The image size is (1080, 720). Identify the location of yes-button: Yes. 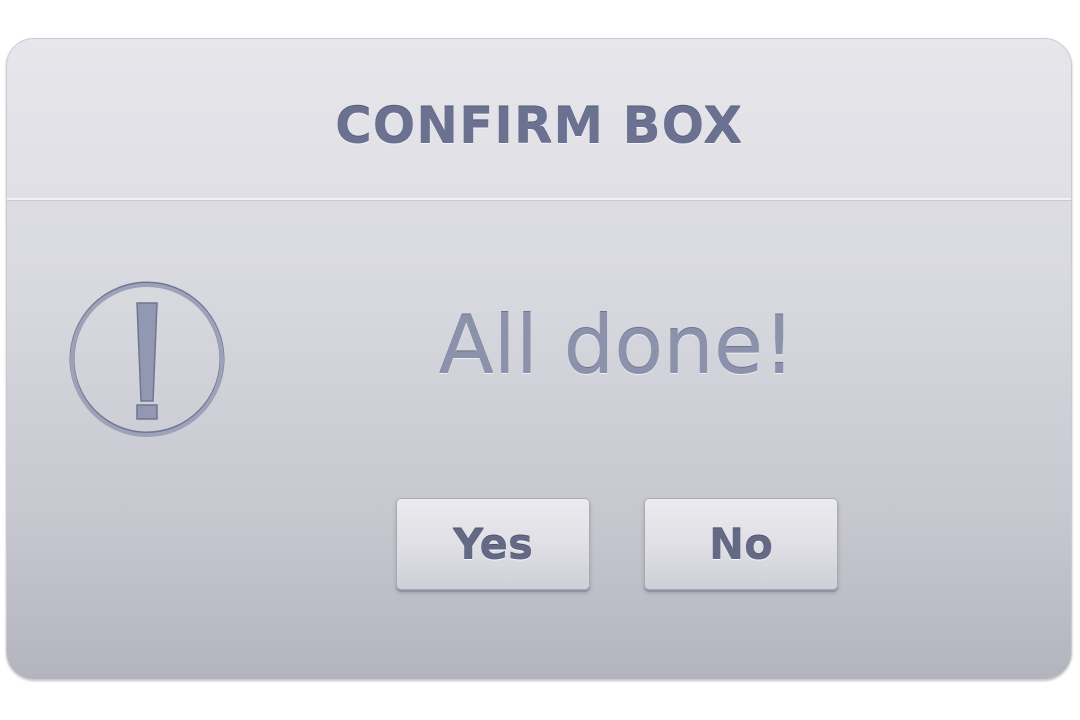
(493, 544).